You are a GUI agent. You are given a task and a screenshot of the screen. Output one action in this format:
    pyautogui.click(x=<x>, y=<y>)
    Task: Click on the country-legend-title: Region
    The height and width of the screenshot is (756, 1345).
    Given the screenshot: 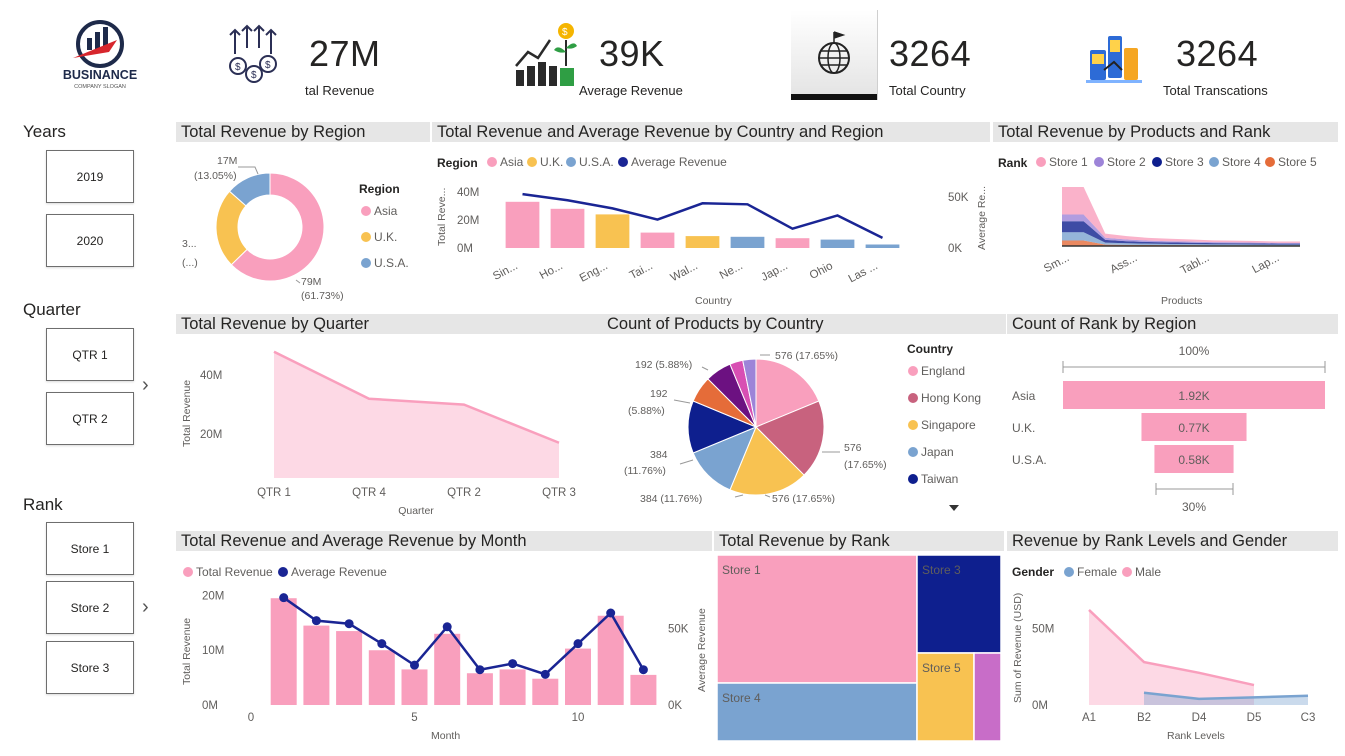 What is the action you would take?
    pyautogui.click(x=457, y=163)
    